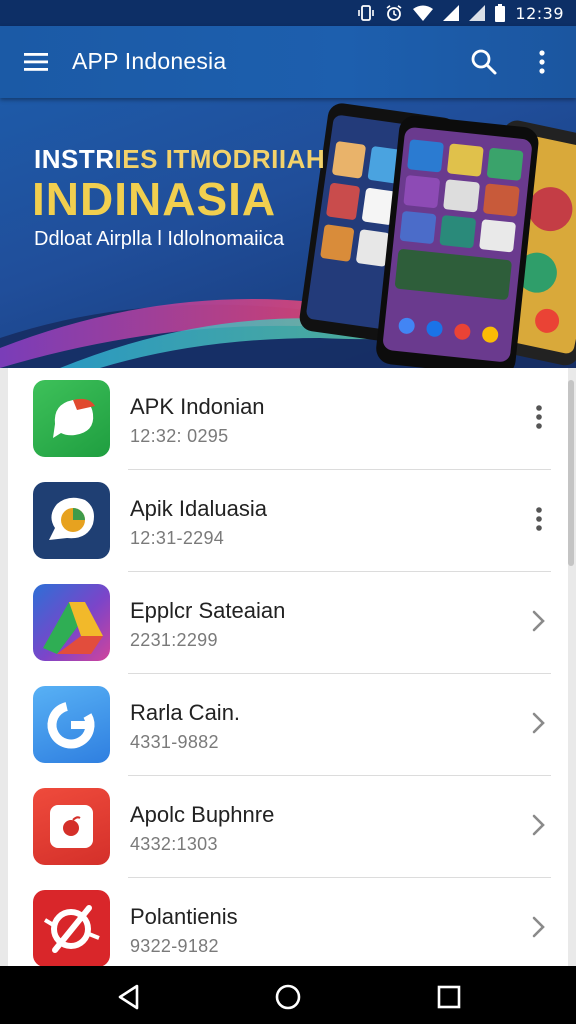 The height and width of the screenshot is (1024, 576). Describe the element at coordinates (159, 239) in the screenshot. I see `banner-subtitle: Ddloat Airplla l Idlolnomaiica` at that location.